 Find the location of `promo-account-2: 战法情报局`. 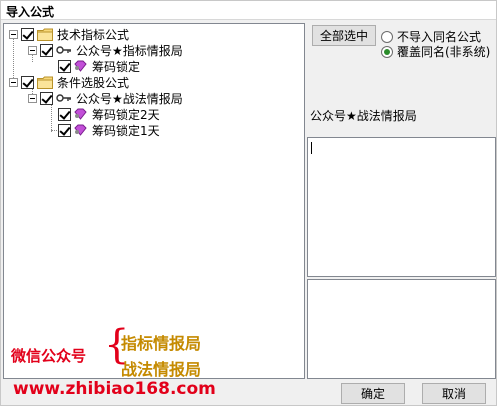

promo-account-2: 战法情报局 is located at coordinates (161, 369).